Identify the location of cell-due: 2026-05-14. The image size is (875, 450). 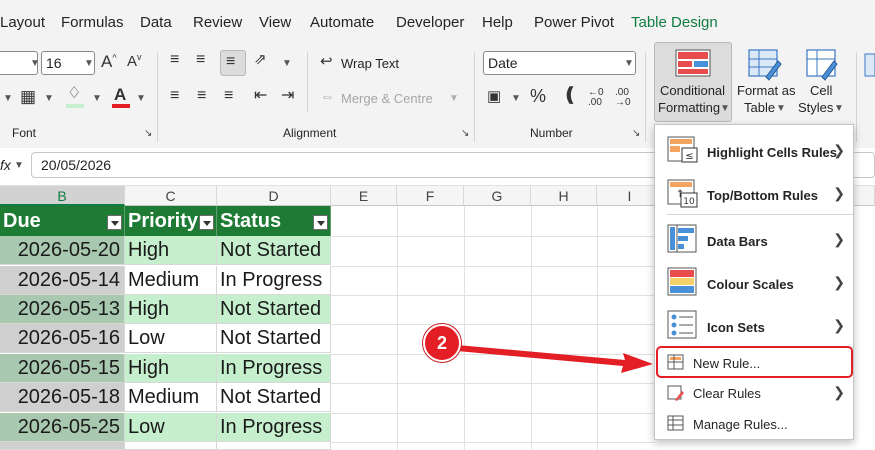
(62, 280).